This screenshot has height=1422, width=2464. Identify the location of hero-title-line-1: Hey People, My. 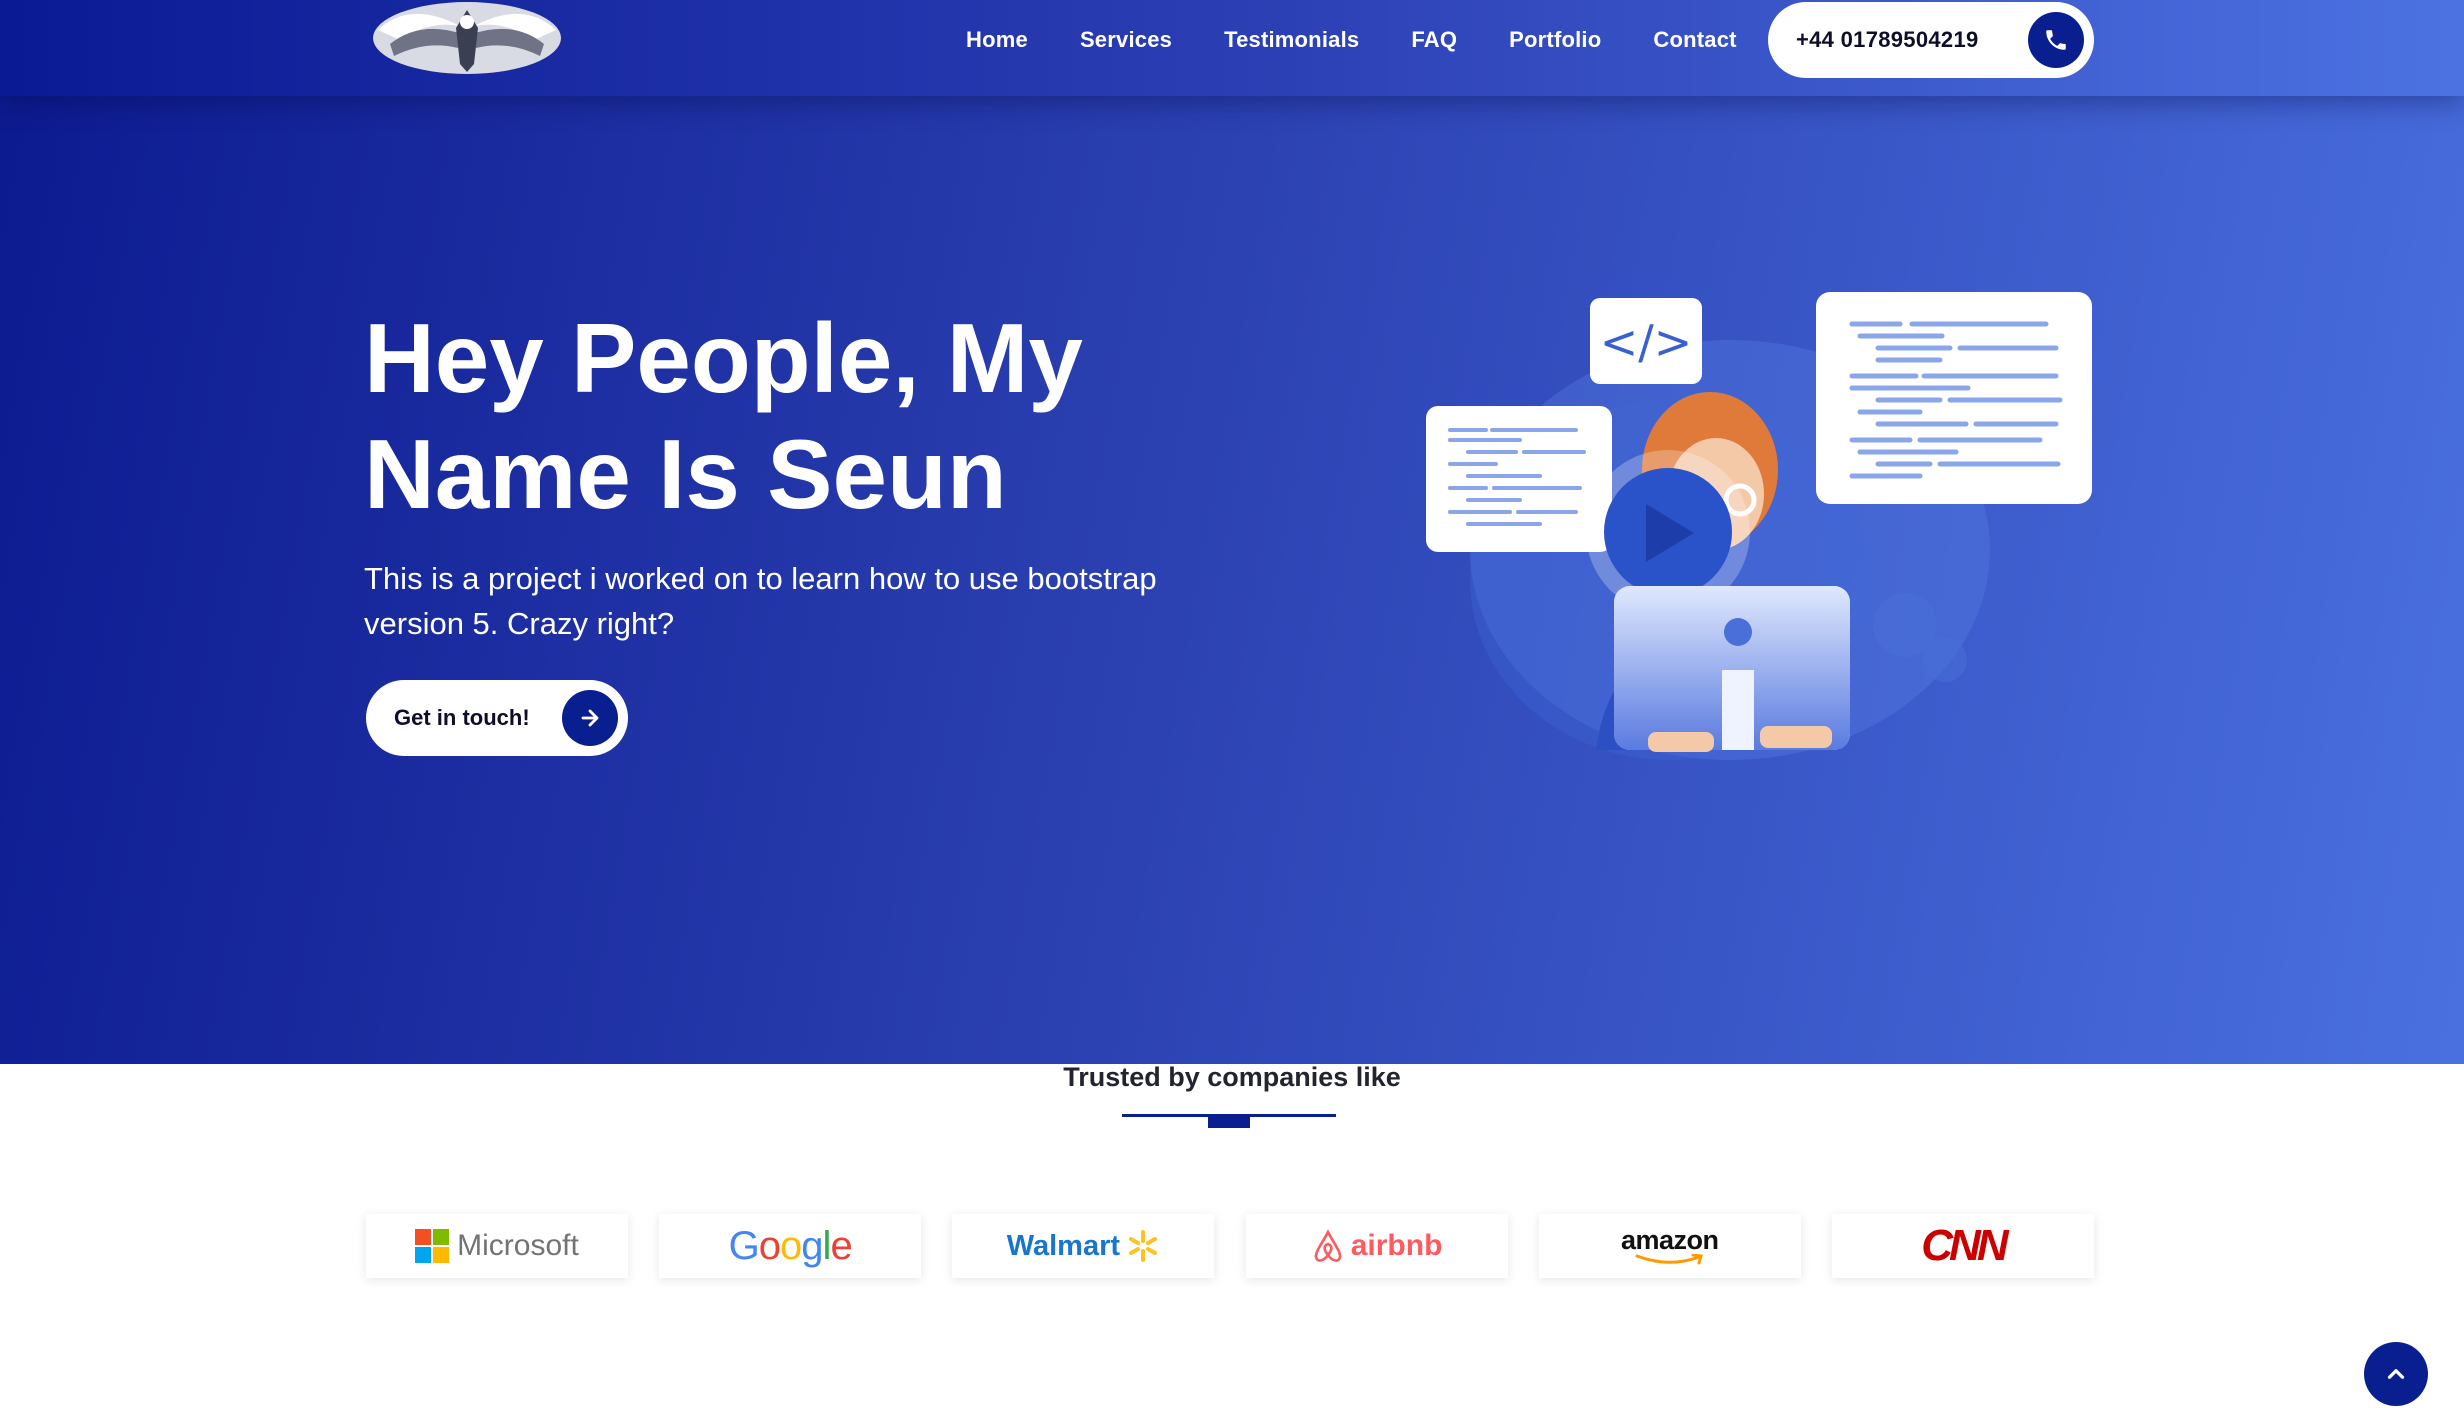
(723, 358).